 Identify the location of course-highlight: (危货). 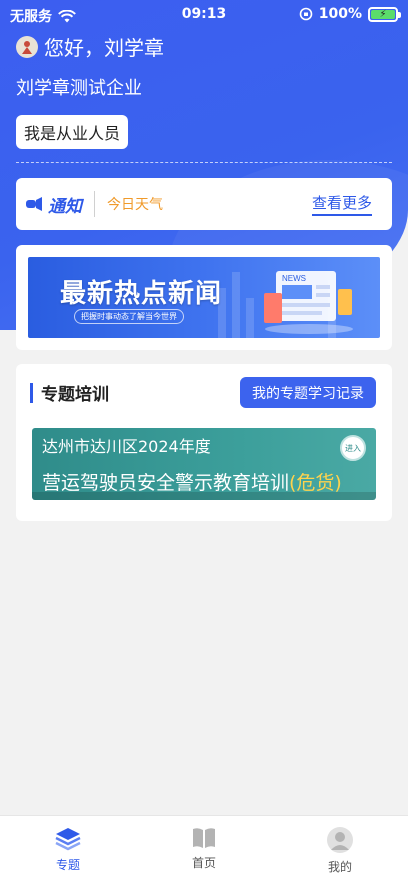
(315, 483).